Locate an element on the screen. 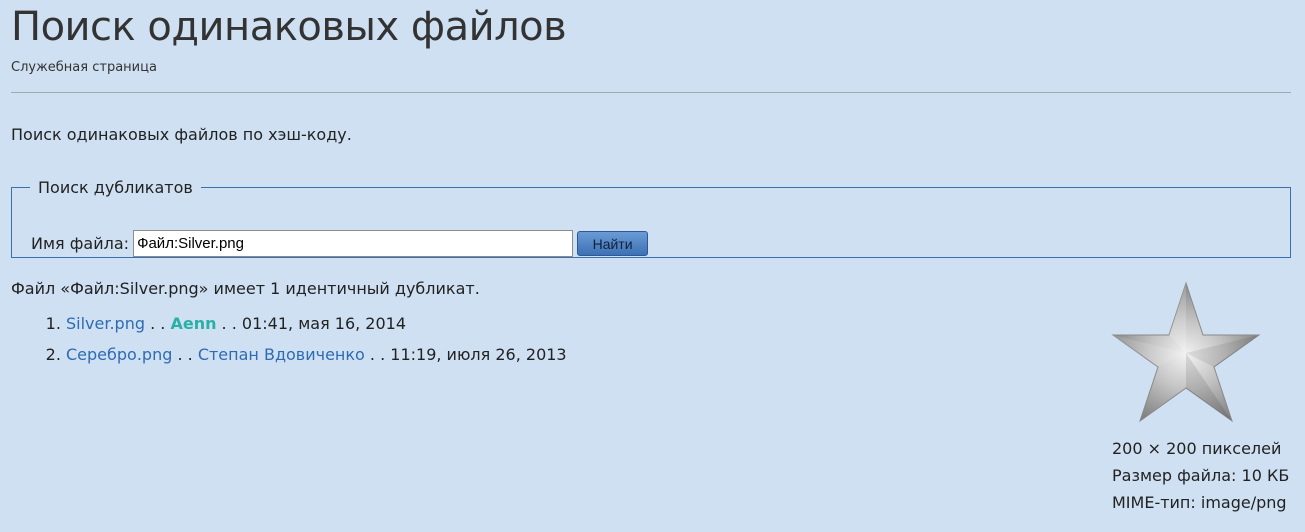 The width and height of the screenshot is (1305, 532). filename-label: Имя файла: is located at coordinates (80, 243).